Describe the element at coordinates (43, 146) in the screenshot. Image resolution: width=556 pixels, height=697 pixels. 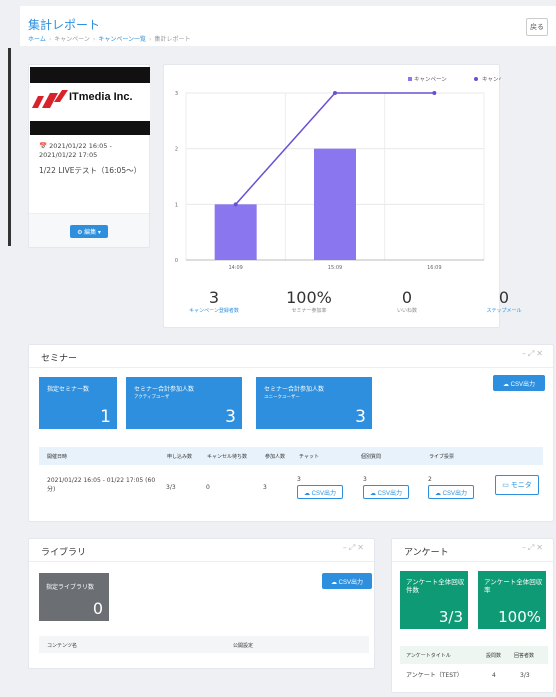
I see `calendar-icon: 📅` at that location.